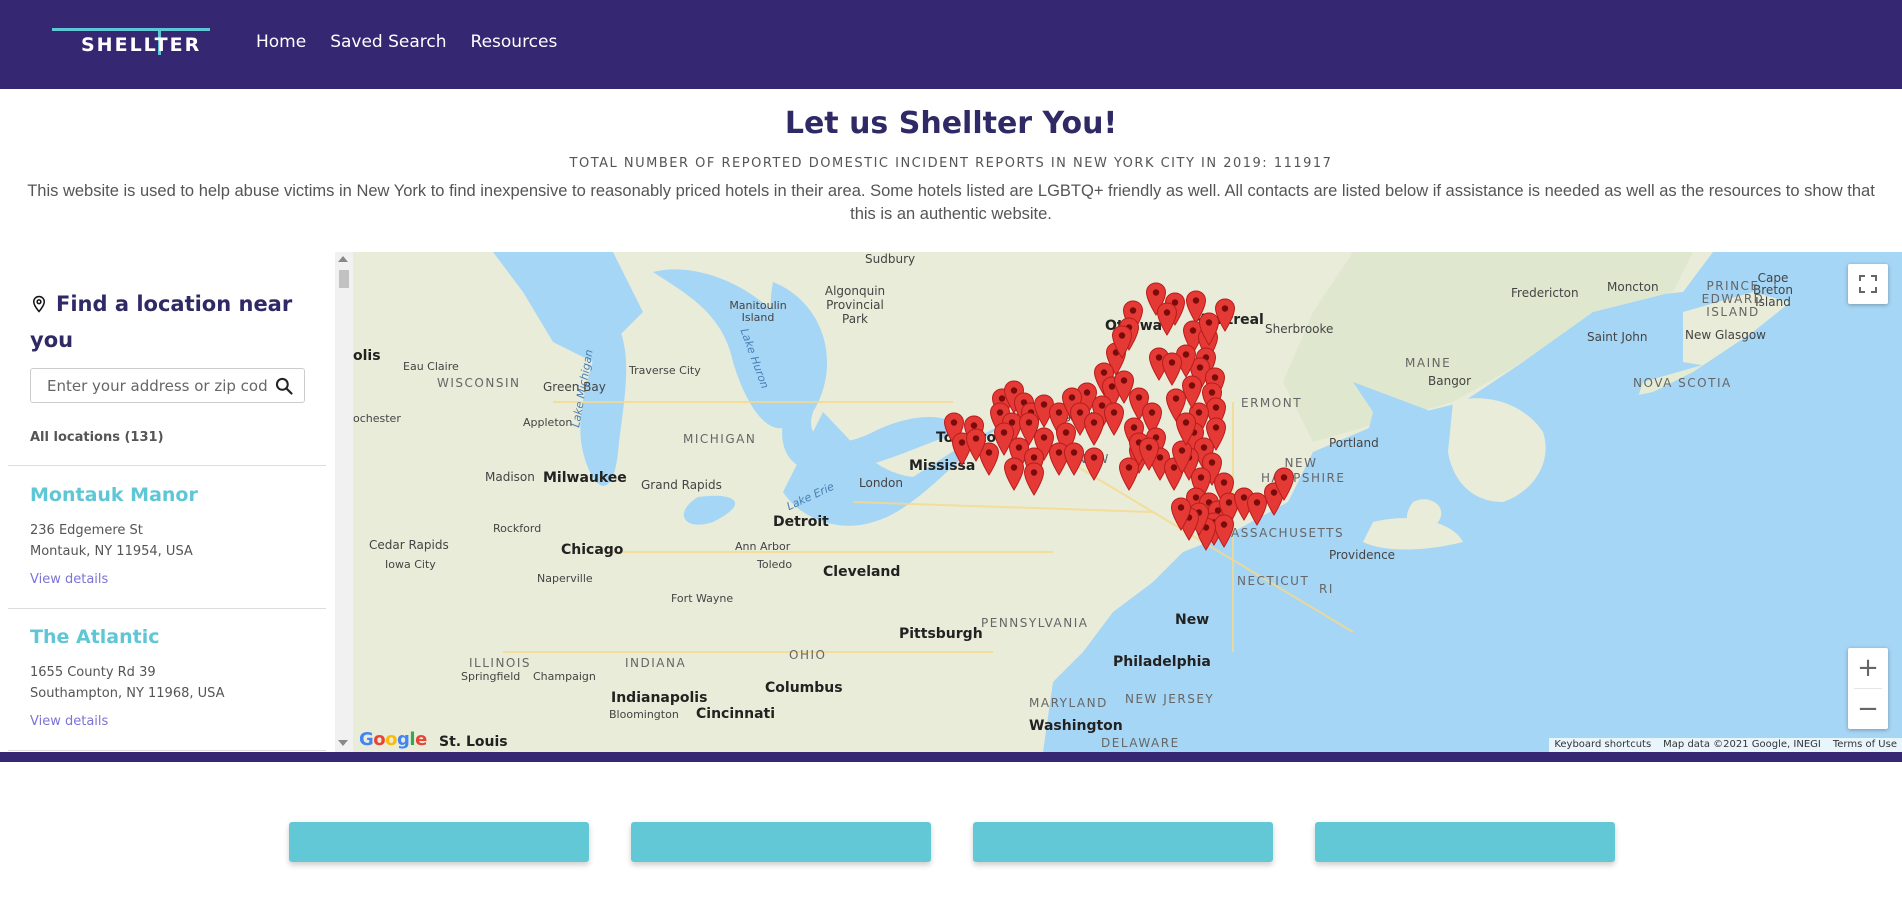  What do you see at coordinates (1076, 726) in the screenshot?
I see `map-label: Washington` at bounding box center [1076, 726].